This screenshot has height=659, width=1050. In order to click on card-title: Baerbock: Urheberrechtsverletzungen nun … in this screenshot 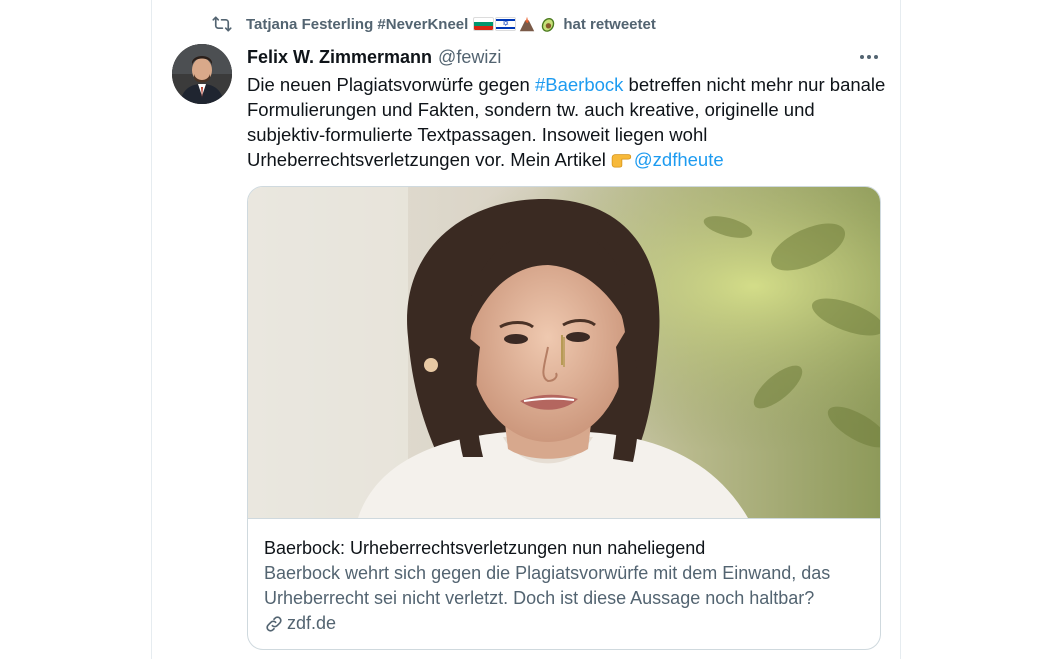, I will do `click(485, 548)`.